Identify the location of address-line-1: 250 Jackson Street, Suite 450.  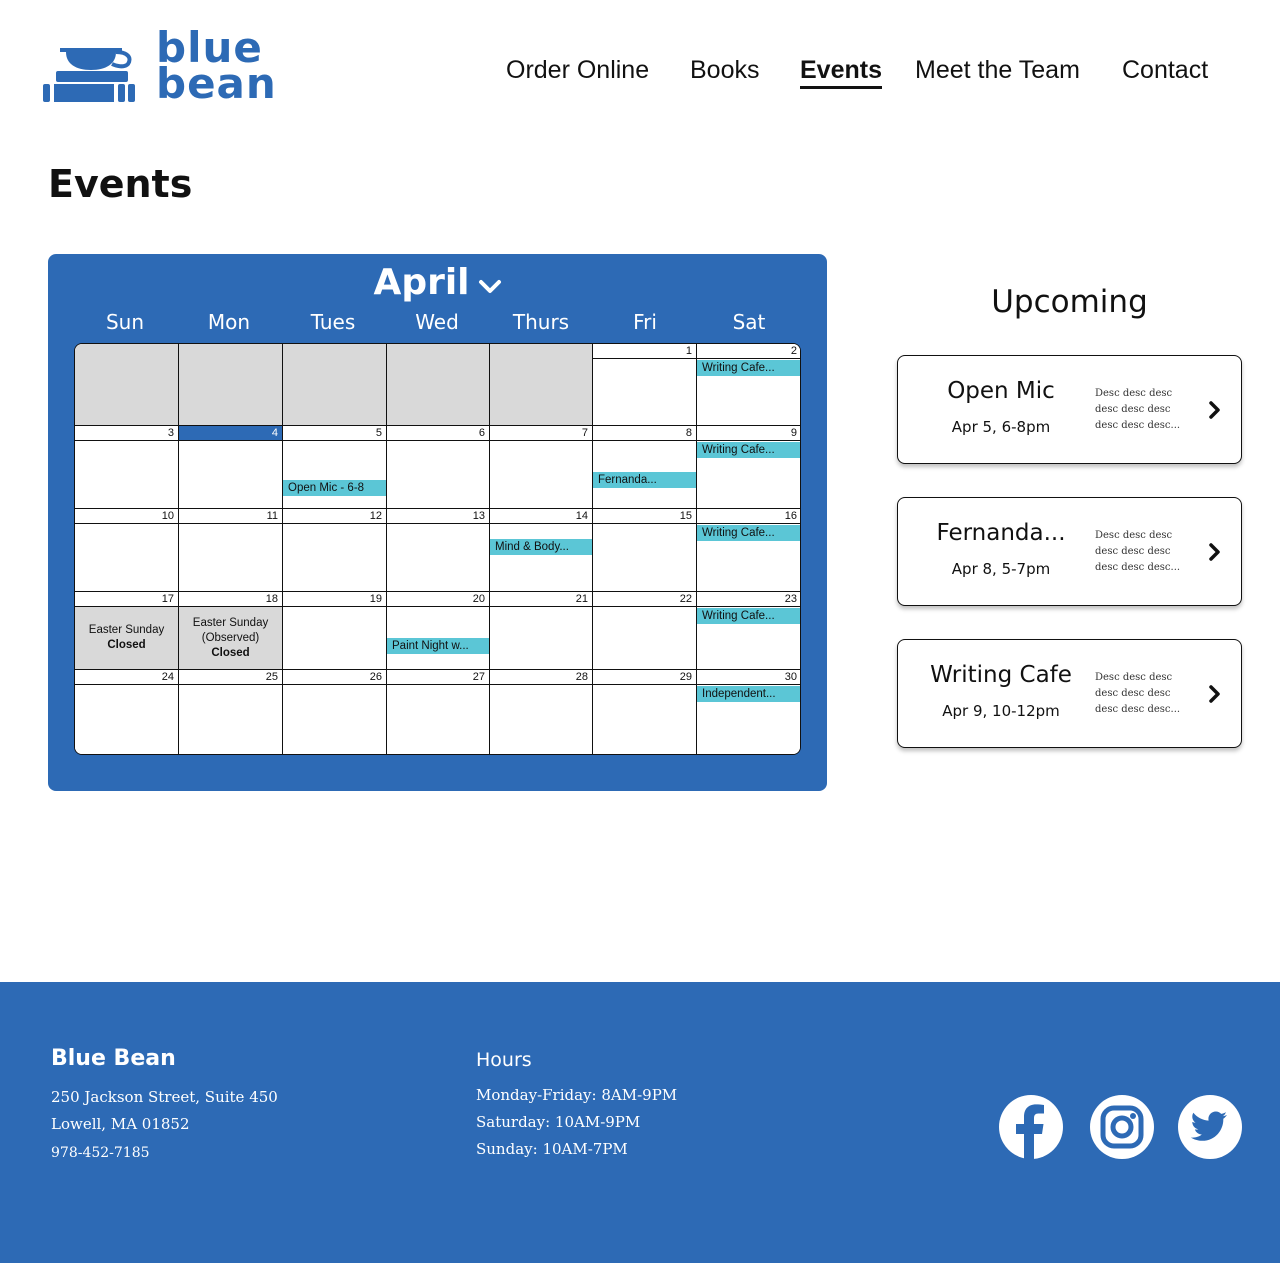
(164, 1097).